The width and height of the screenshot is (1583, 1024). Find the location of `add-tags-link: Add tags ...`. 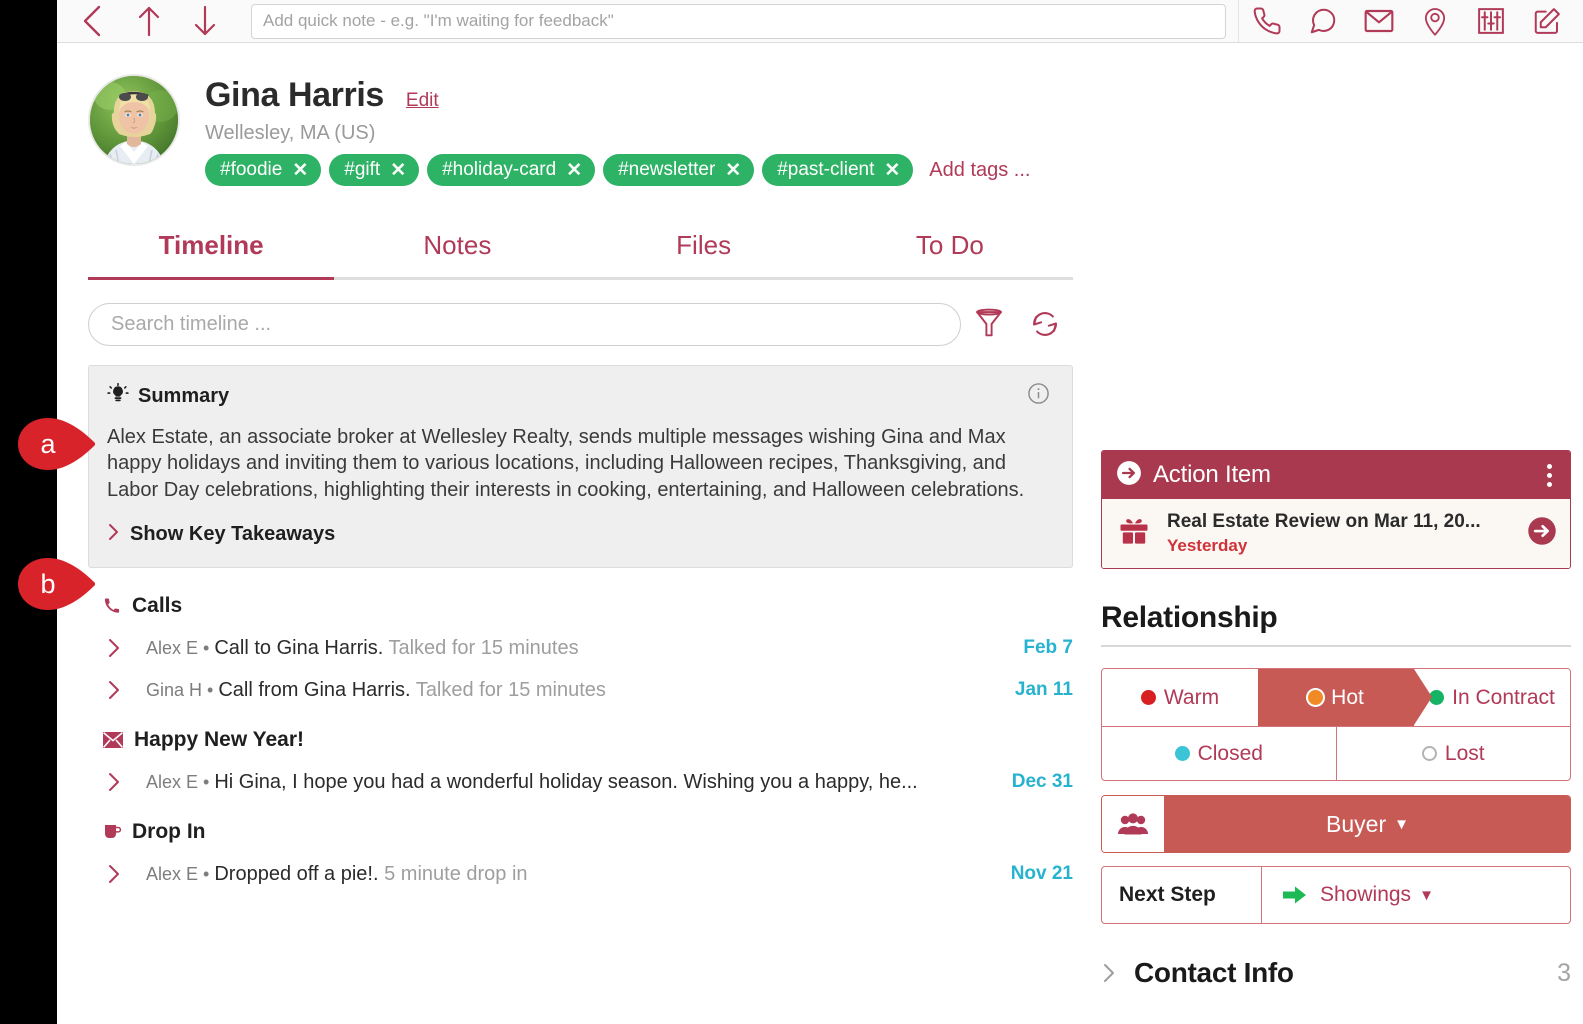

add-tags-link: Add tags ... is located at coordinates (979, 170).